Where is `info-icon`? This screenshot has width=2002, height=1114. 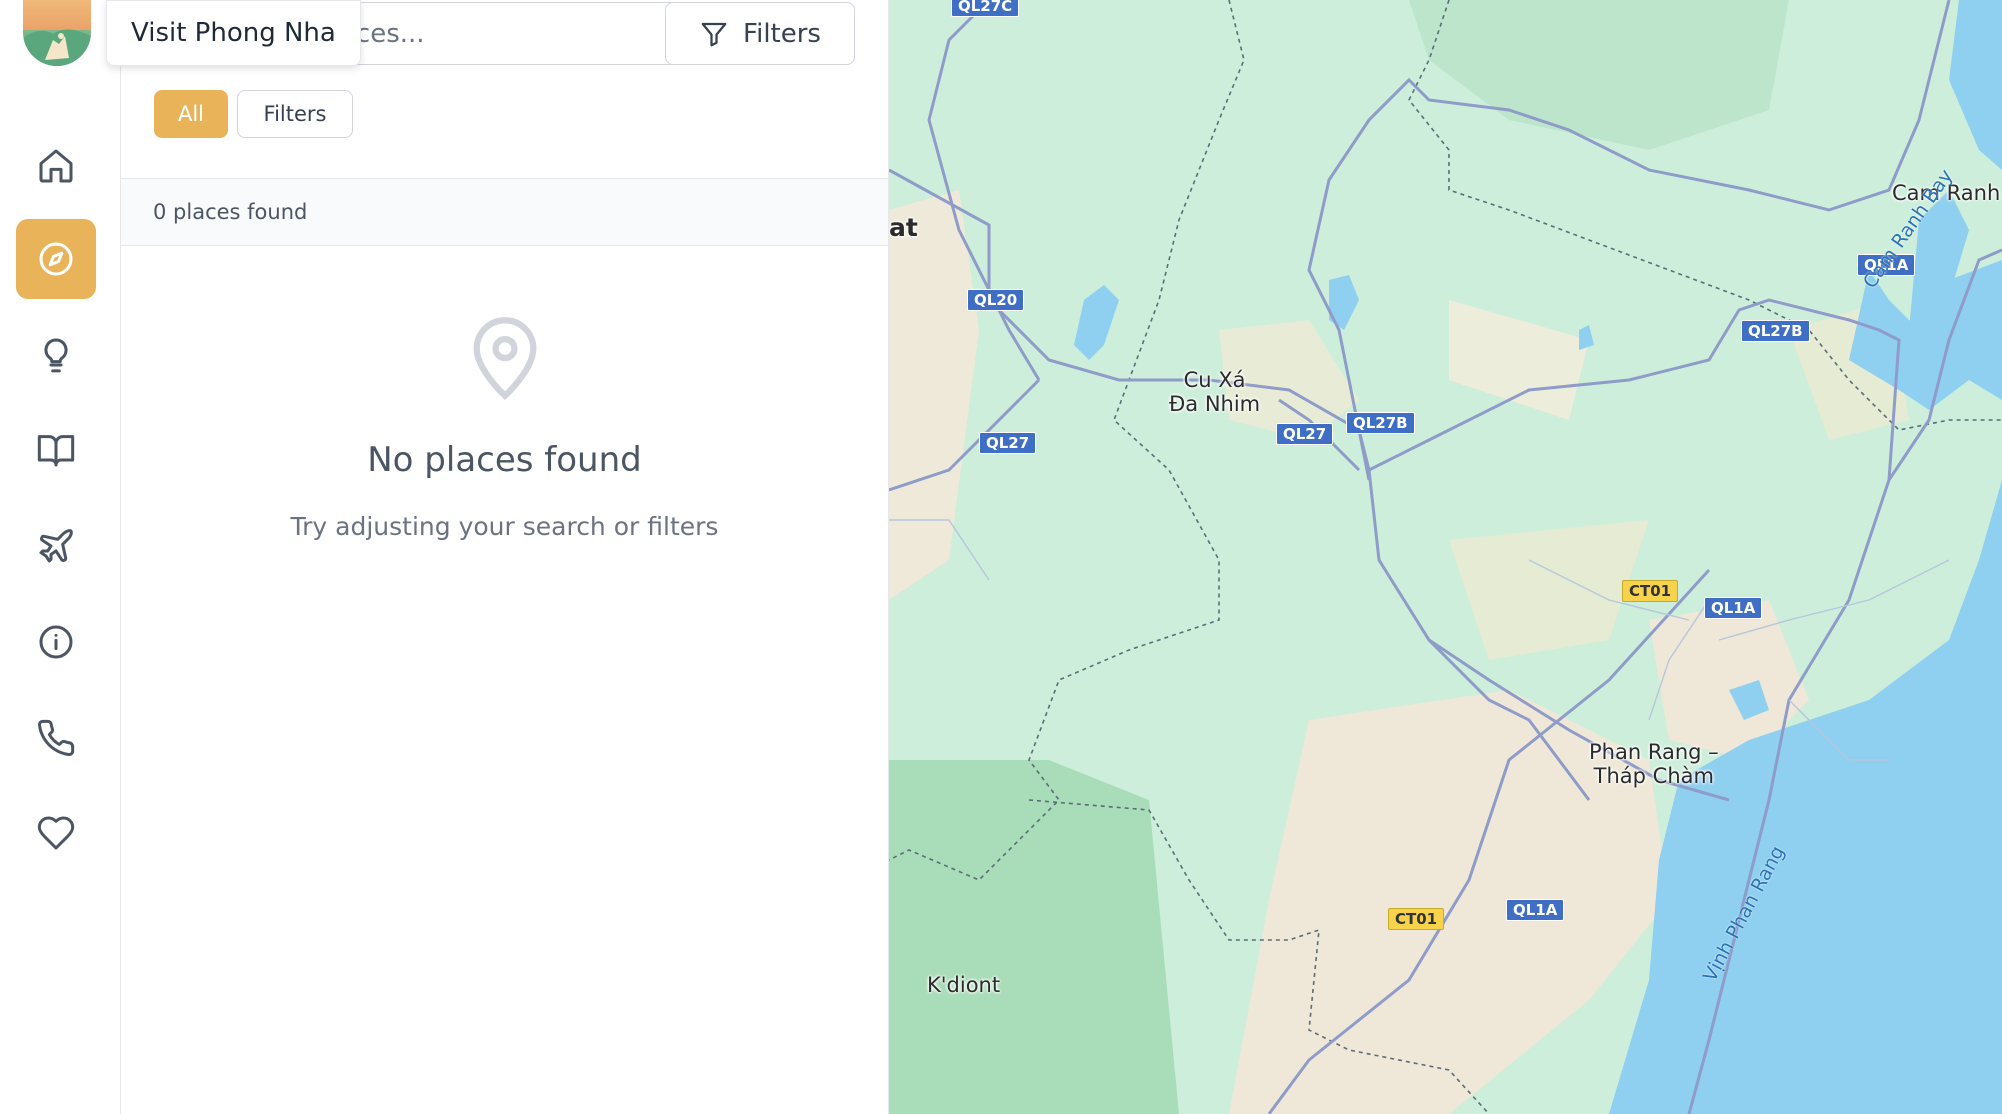
info-icon is located at coordinates (56, 642).